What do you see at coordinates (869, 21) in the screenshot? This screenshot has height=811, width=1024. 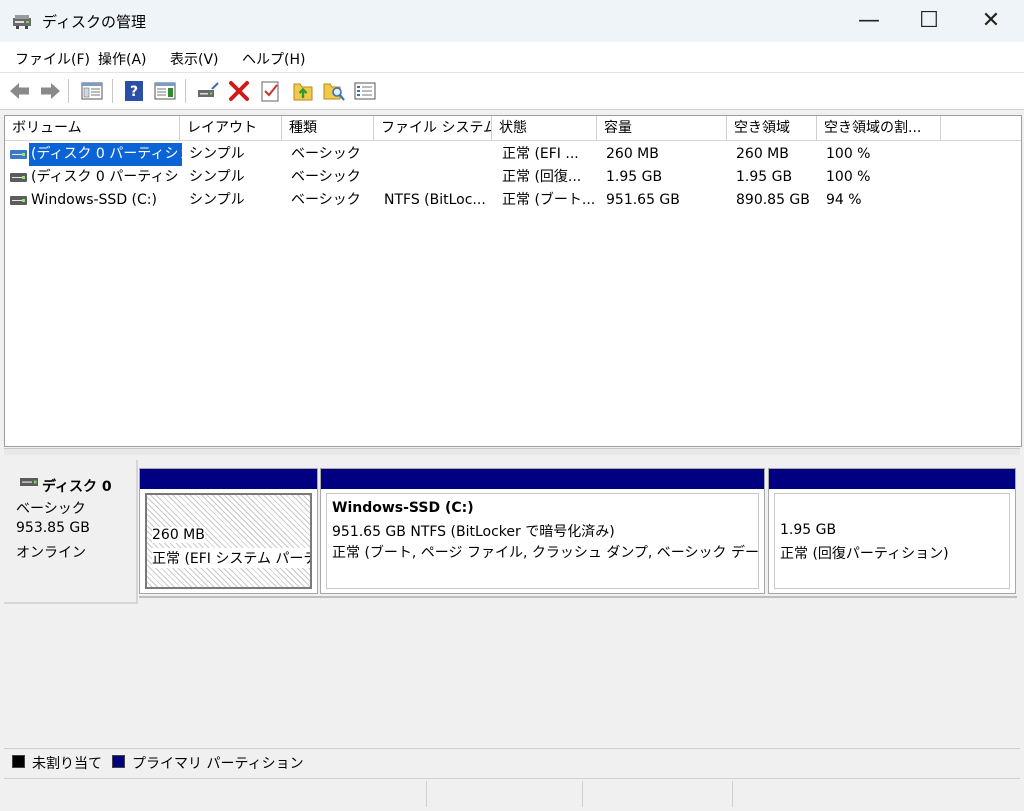 I see `minimize-button: —` at bounding box center [869, 21].